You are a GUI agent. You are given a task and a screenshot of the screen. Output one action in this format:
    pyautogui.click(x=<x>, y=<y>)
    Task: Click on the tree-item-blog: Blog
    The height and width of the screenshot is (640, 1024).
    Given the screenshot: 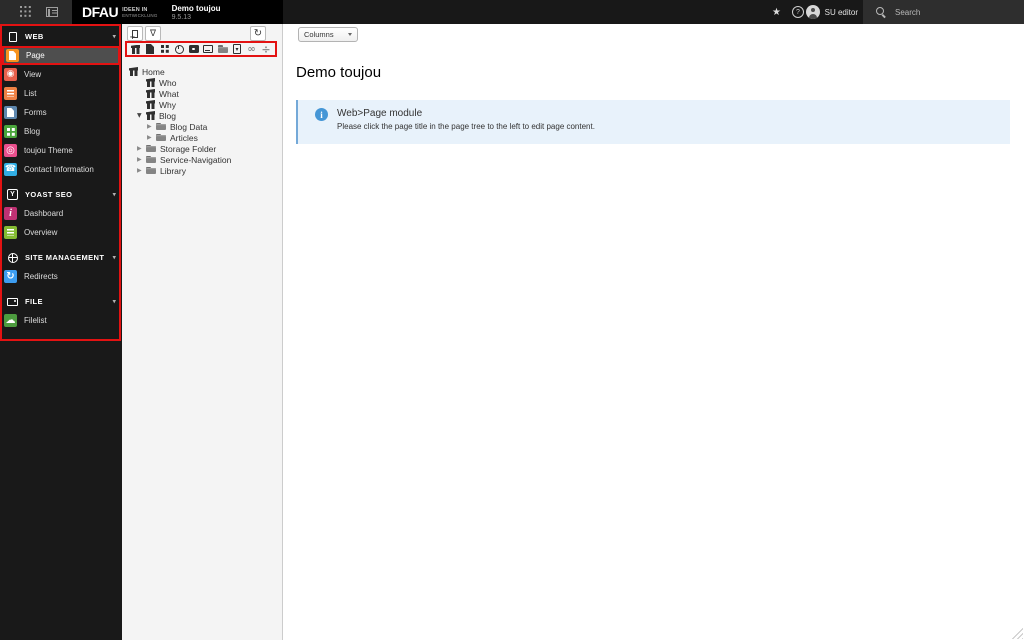 What is the action you would take?
    pyautogui.click(x=201, y=115)
    